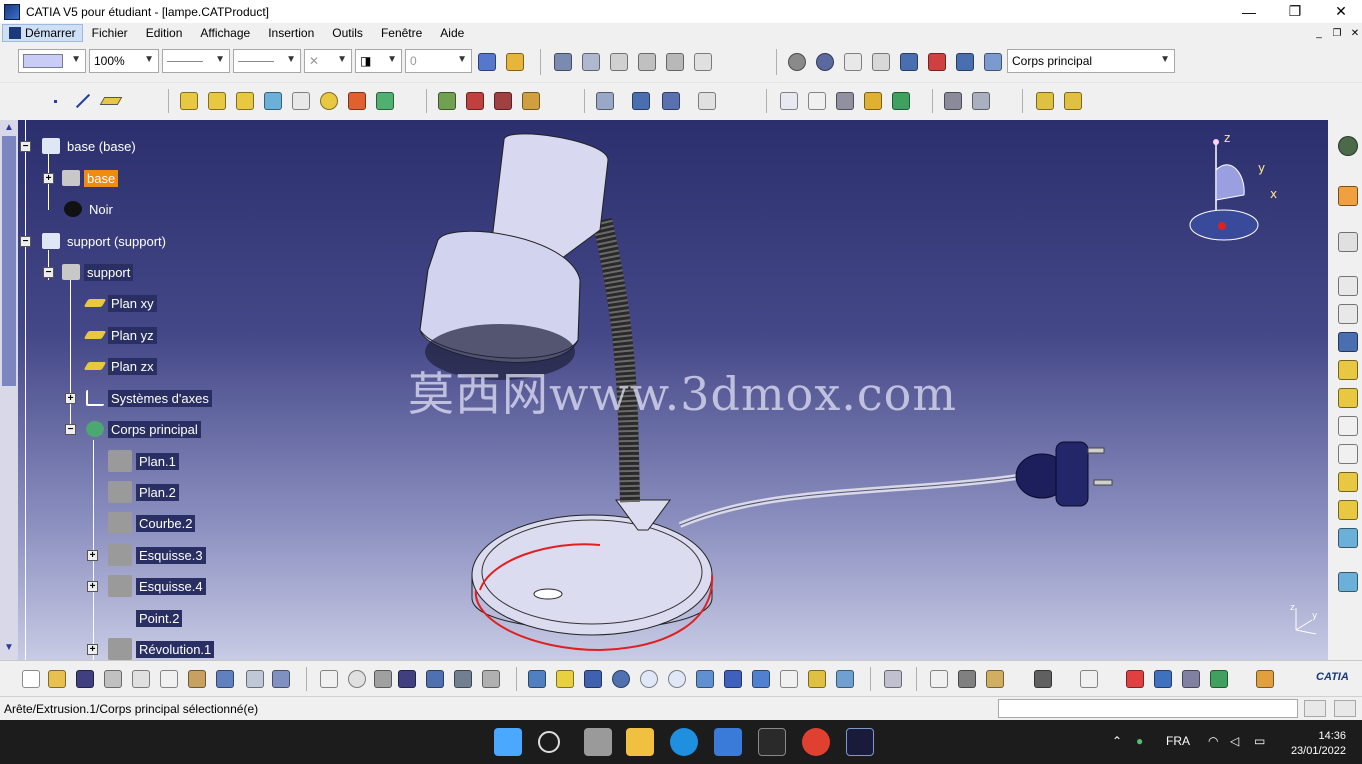 The width and height of the screenshot is (1362, 764). I want to click on point-button, so click(55, 101).